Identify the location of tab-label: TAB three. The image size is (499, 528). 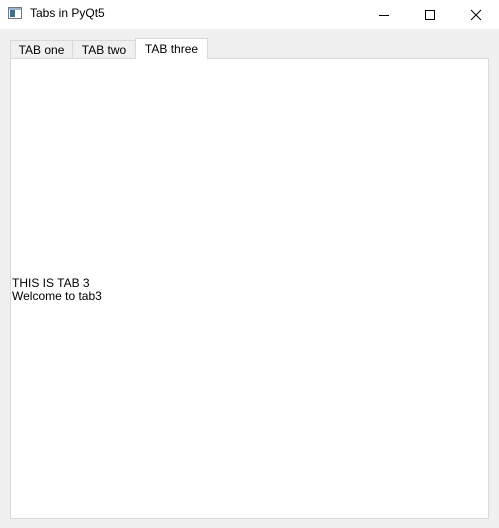
(171, 49).